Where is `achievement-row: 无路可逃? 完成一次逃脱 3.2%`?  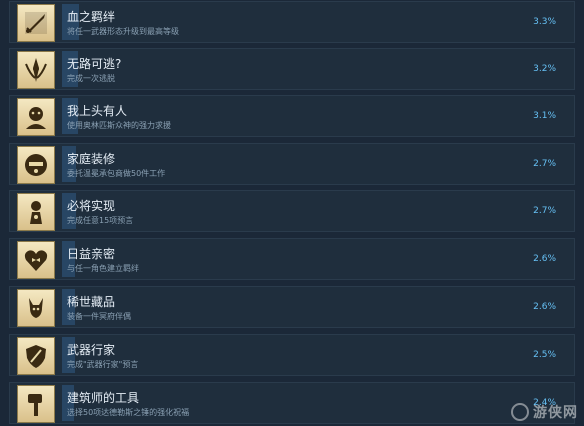
achievement-row: 无路可逃? 完成一次逃脱 3.2% is located at coordinates (292, 69).